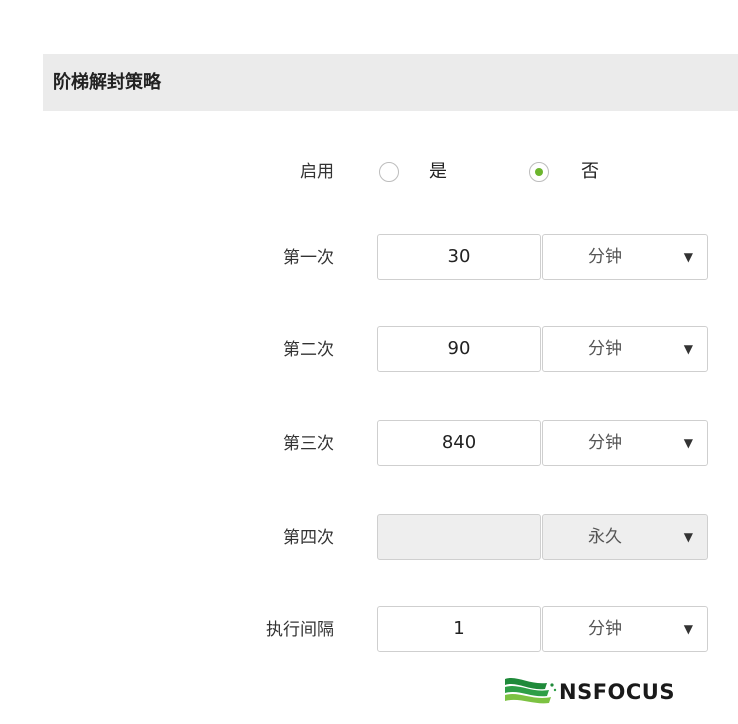  I want to click on radio-no-circle, so click(539, 172).